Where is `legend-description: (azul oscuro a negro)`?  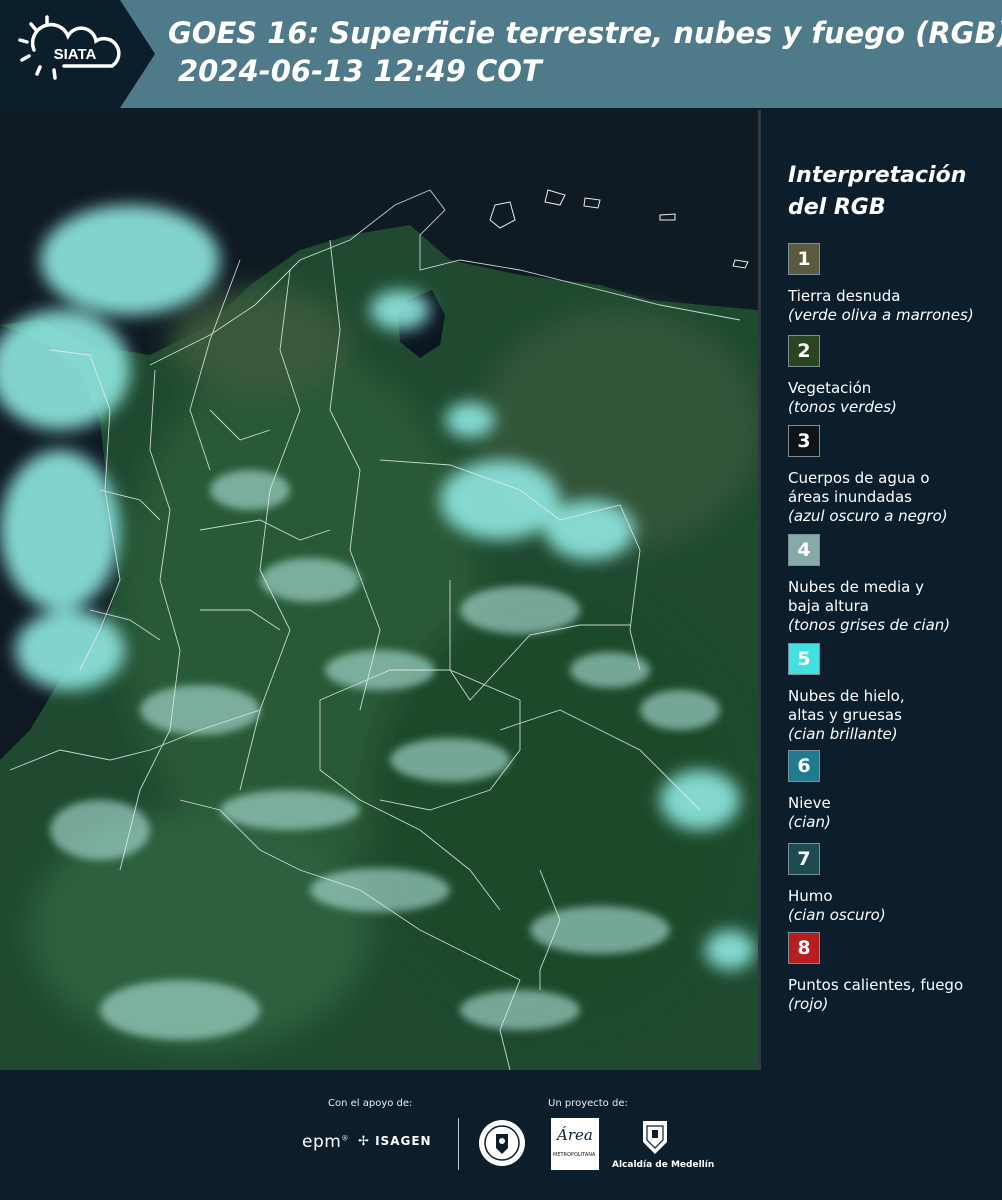 legend-description: (azul oscuro a negro) is located at coordinates (868, 516).